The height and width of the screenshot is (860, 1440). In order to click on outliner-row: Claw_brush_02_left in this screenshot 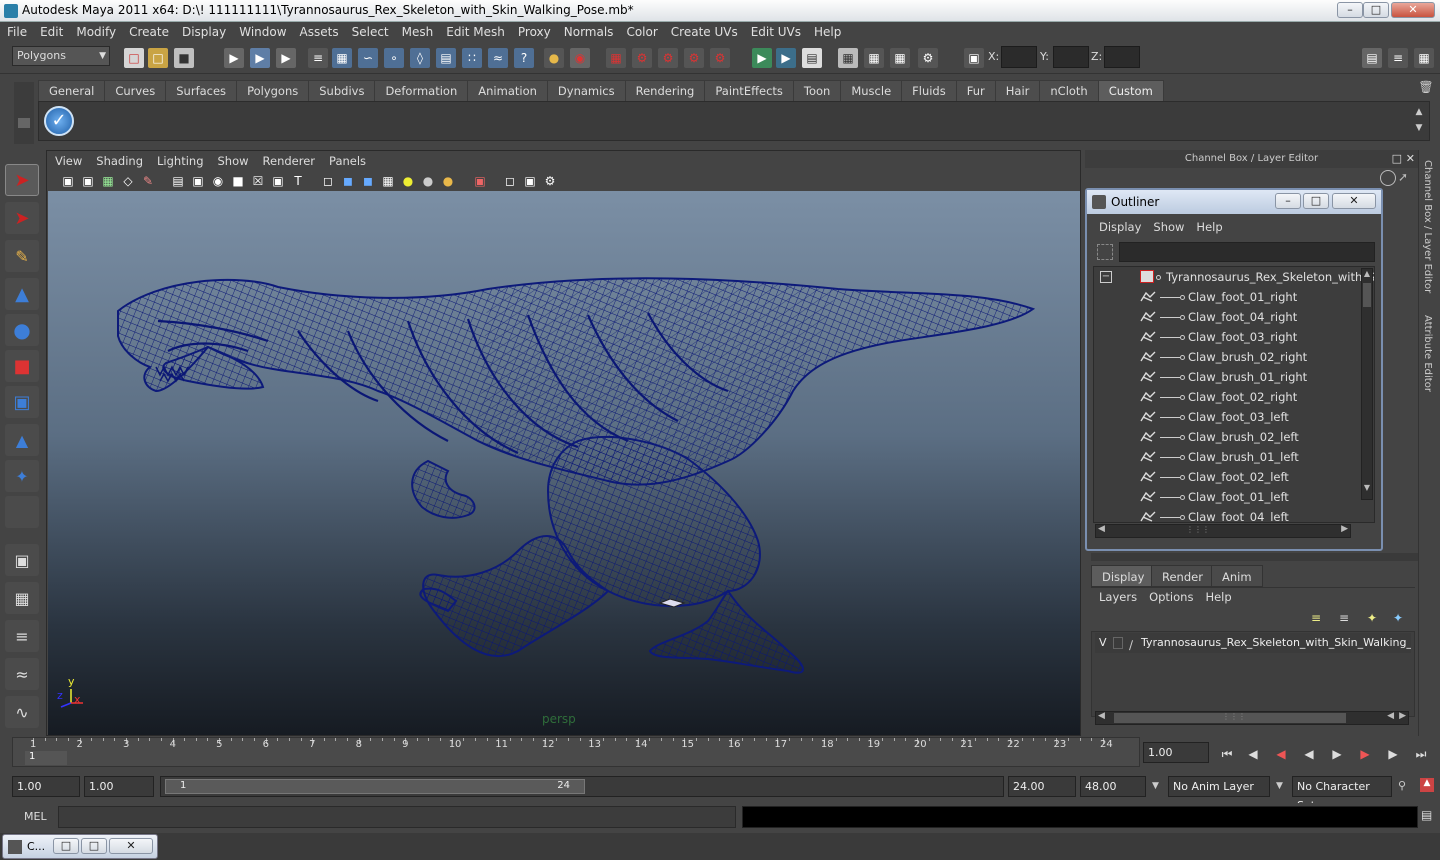, I will do `click(1229, 437)`.